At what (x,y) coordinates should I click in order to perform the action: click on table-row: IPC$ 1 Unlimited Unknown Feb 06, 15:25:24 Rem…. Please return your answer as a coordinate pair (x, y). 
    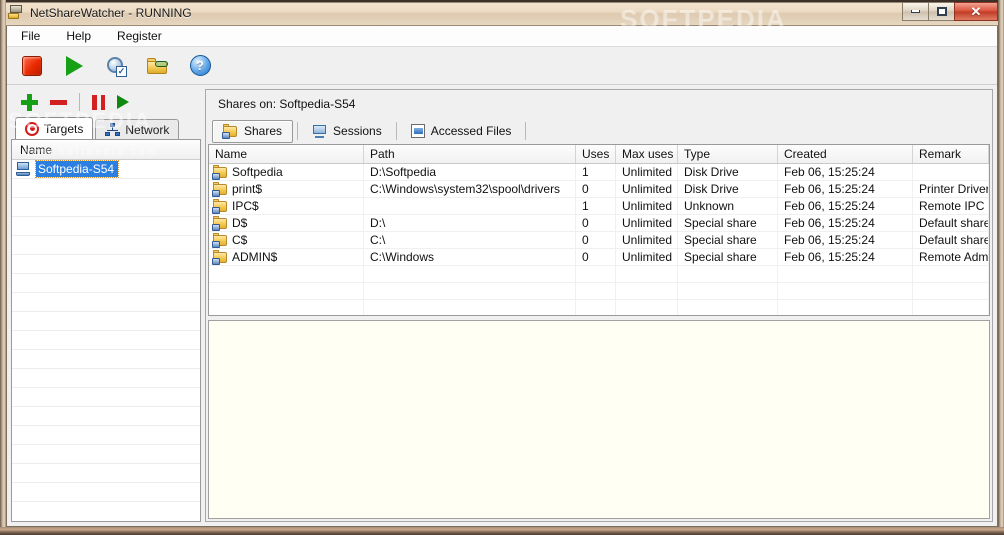
    Looking at the image, I should click on (599, 206).